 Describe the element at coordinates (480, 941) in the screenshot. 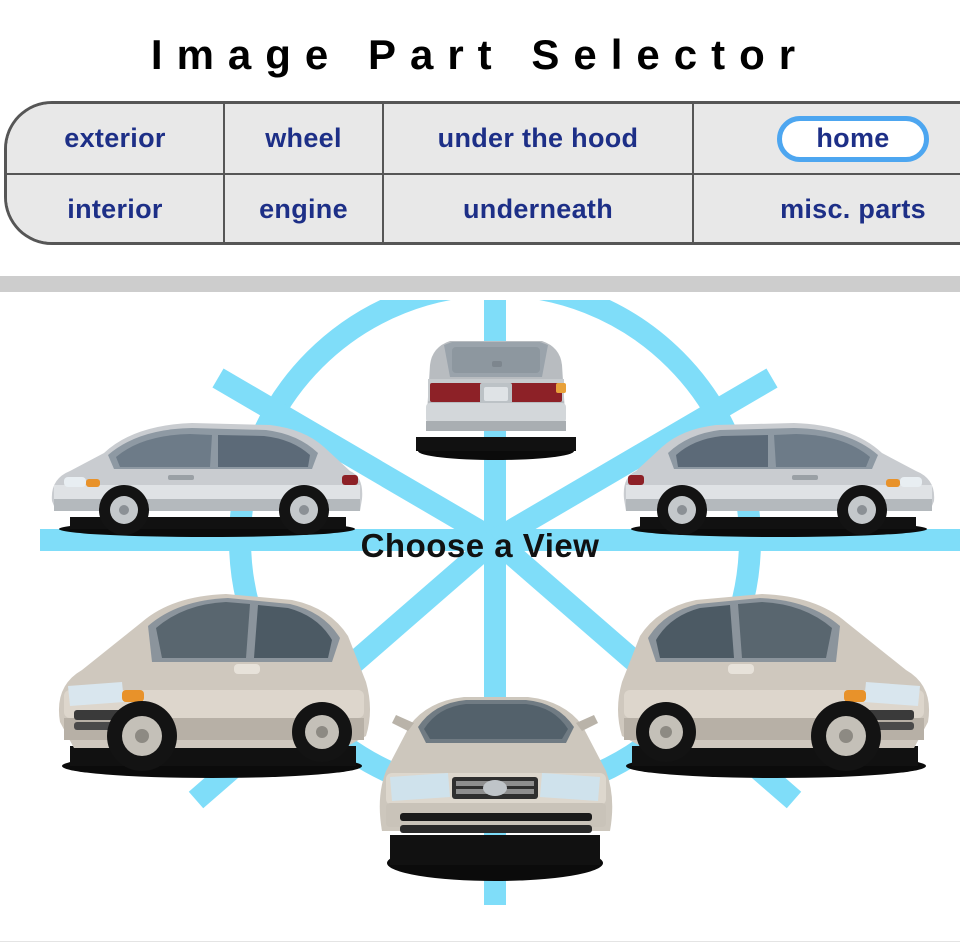

I see `bottom-rule` at that location.